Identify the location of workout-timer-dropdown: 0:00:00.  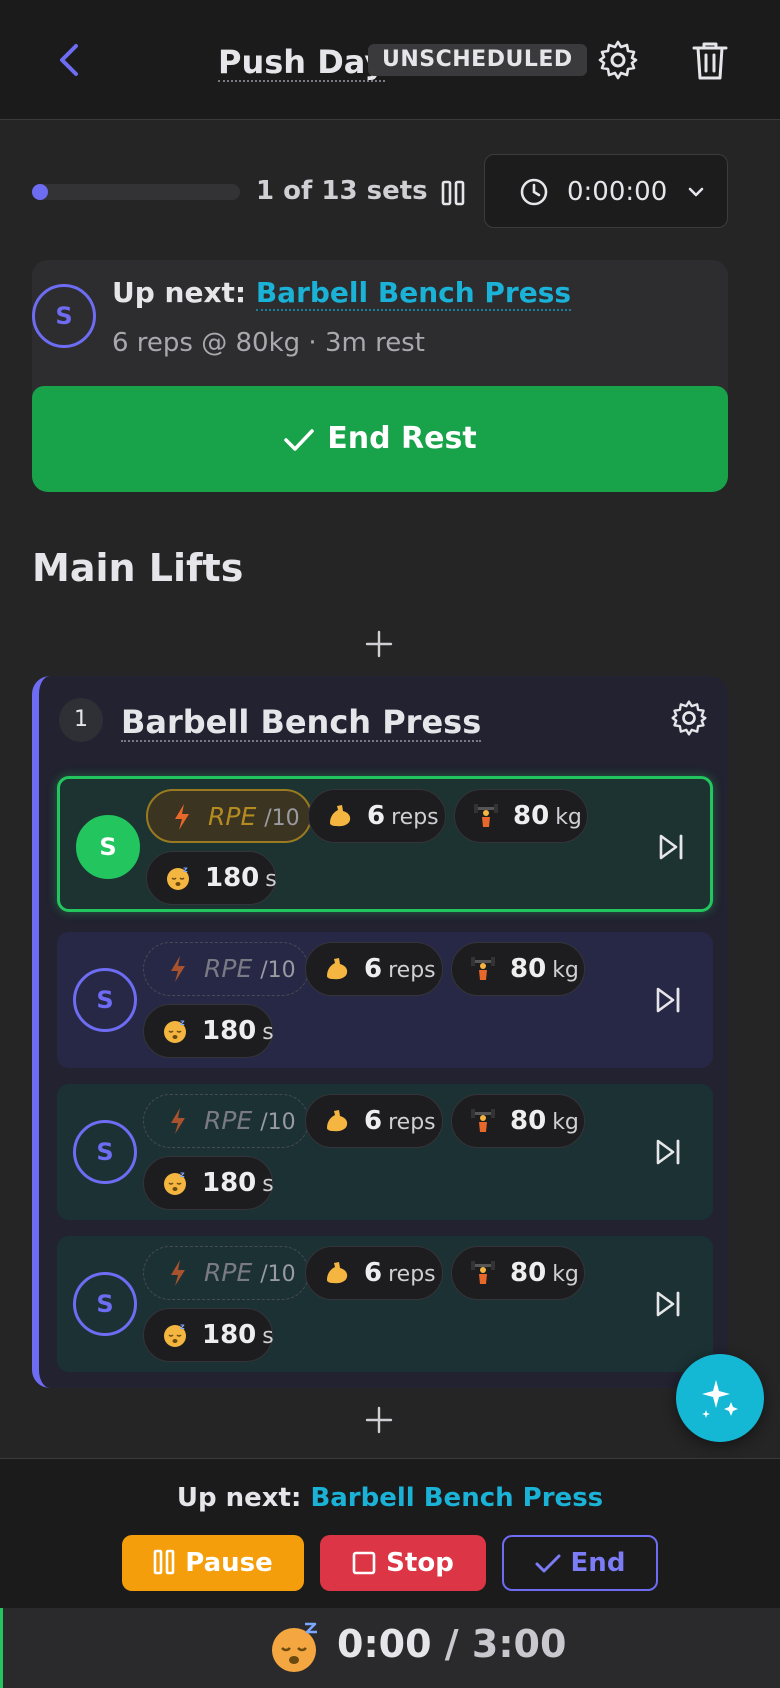
(606, 191).